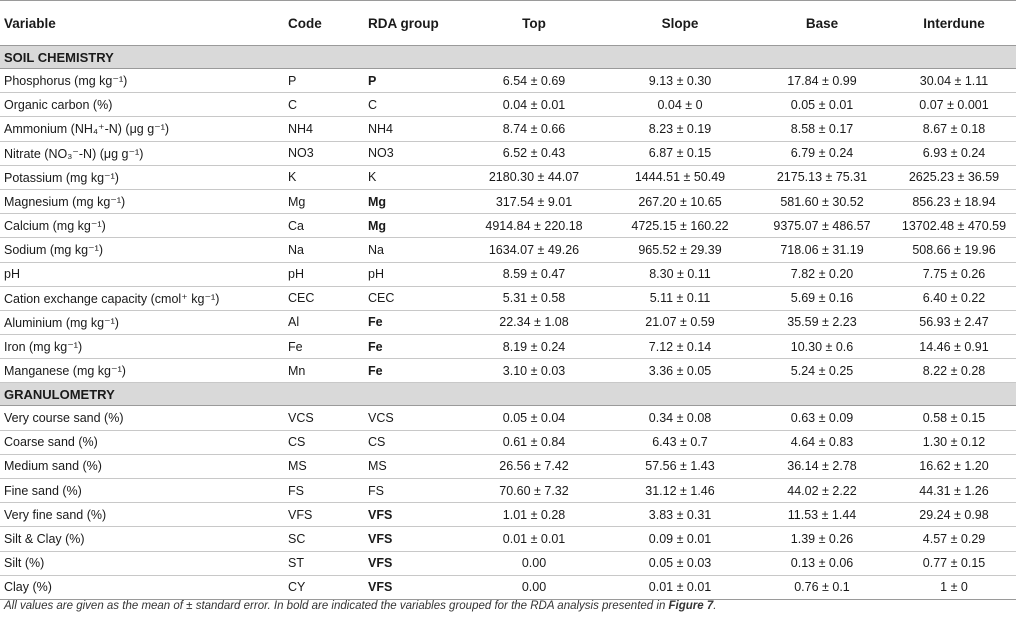 This screenshot has height=619, width=1016. I want to click on cell-code: VCS, so click(324, 418).